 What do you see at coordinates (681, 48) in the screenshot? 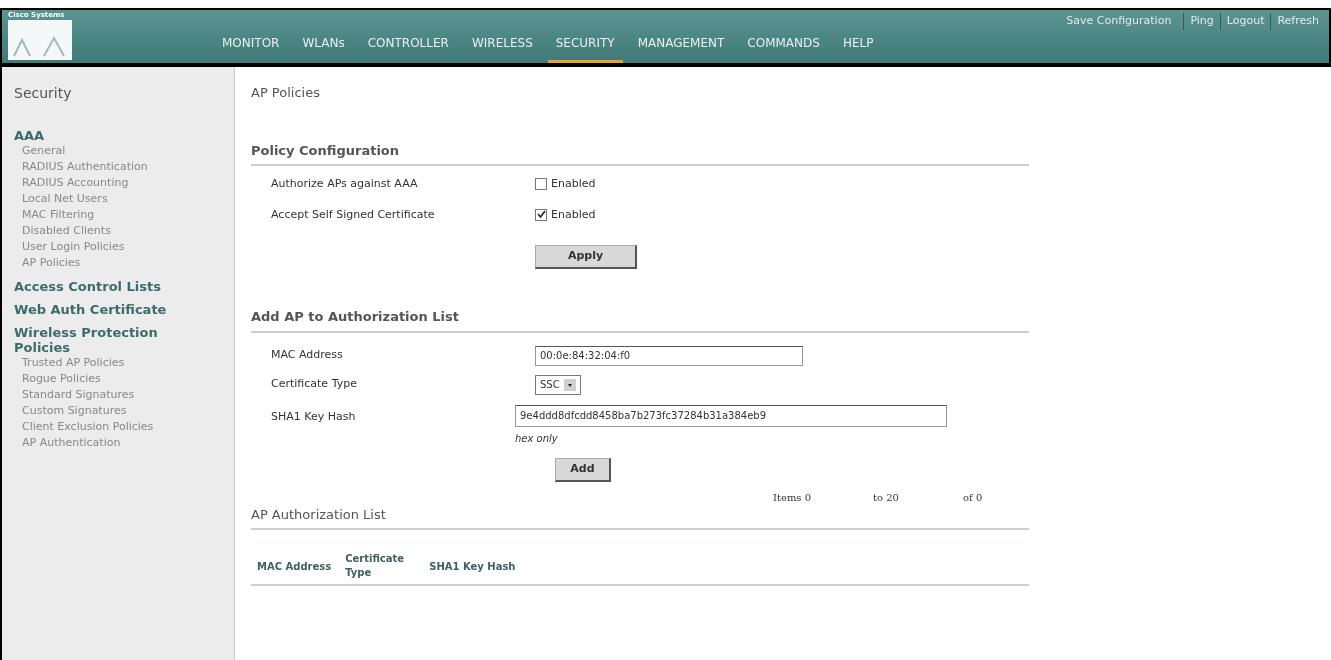
I see `nav-tab: MANAGEMENT` at bounding box center [681, 48].